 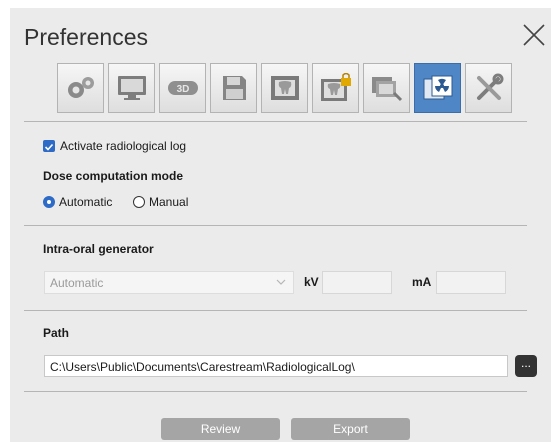 I want to click on monitor-icon, so click(x=131, y=88).